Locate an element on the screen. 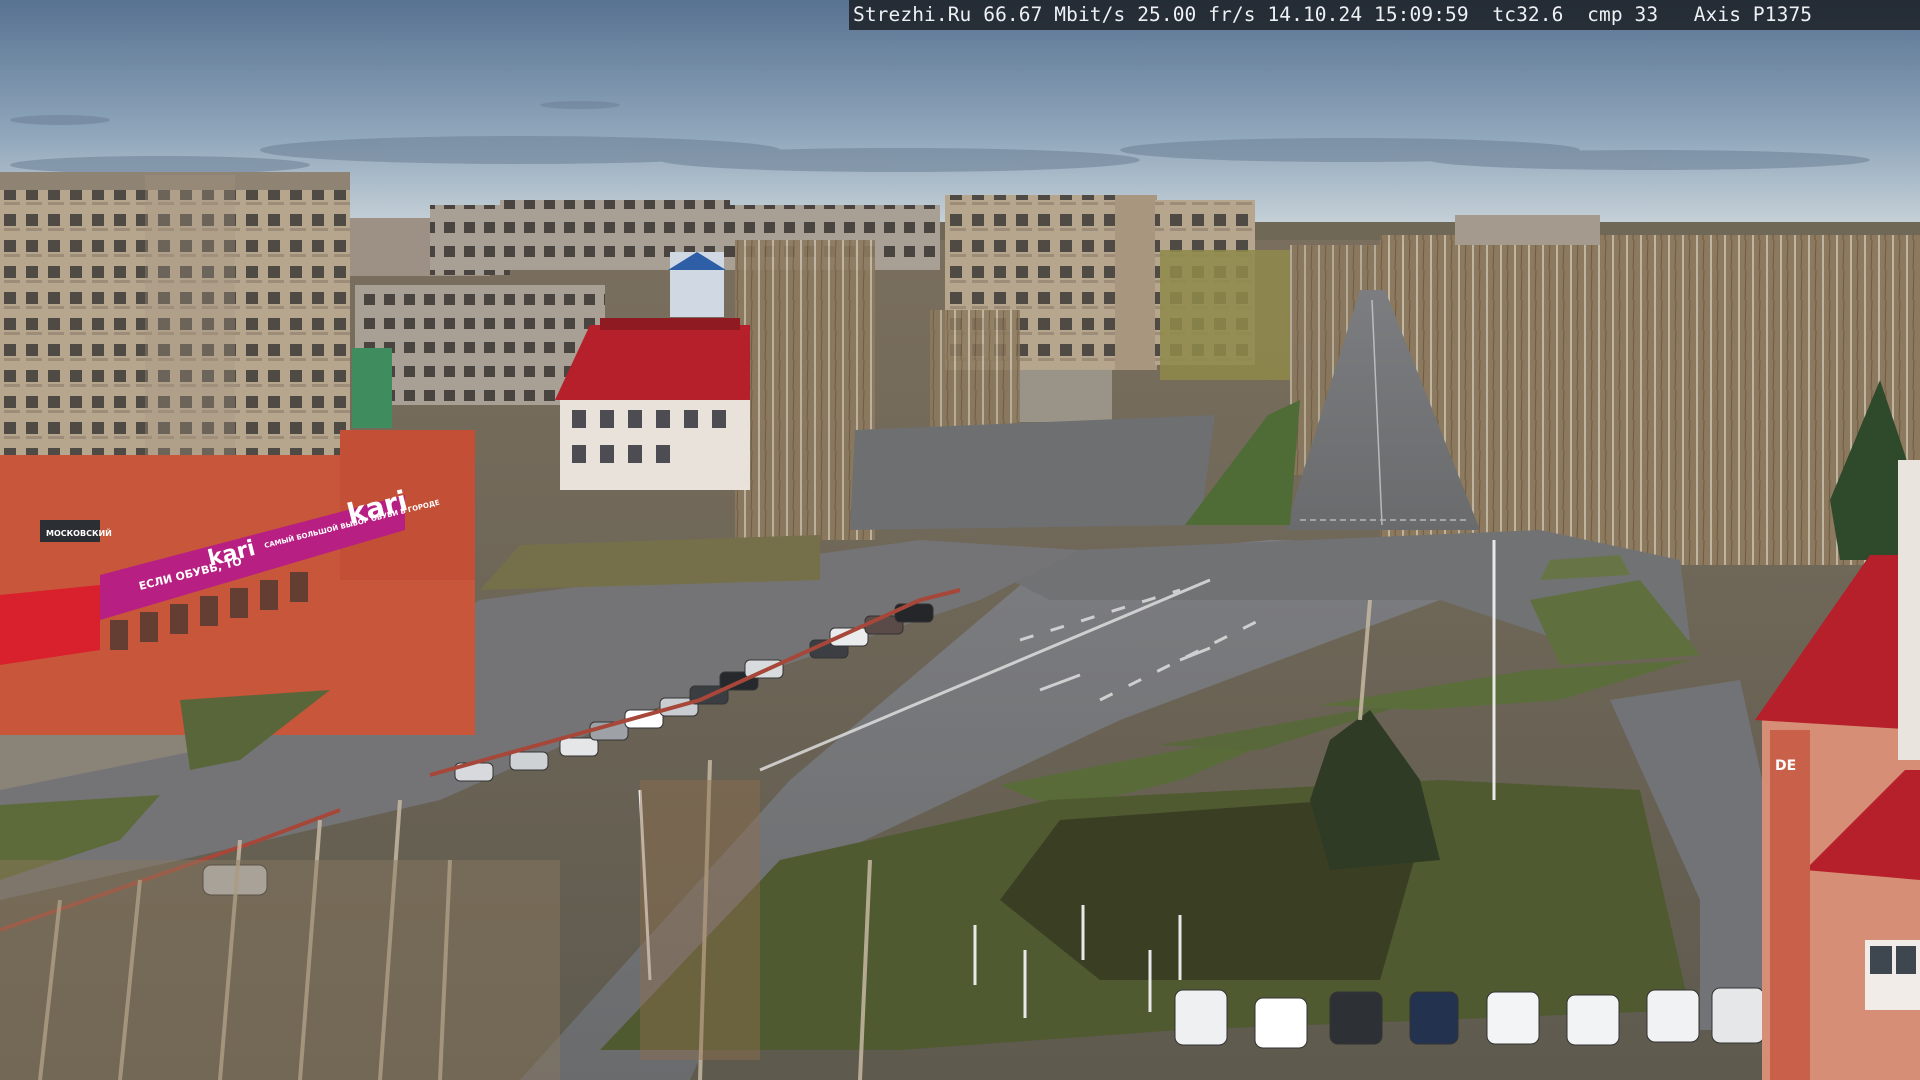 The height and width of the screenshot is (1080, 1920). osd-site: Strezhi.Ru is located at coordinates (912, 14).